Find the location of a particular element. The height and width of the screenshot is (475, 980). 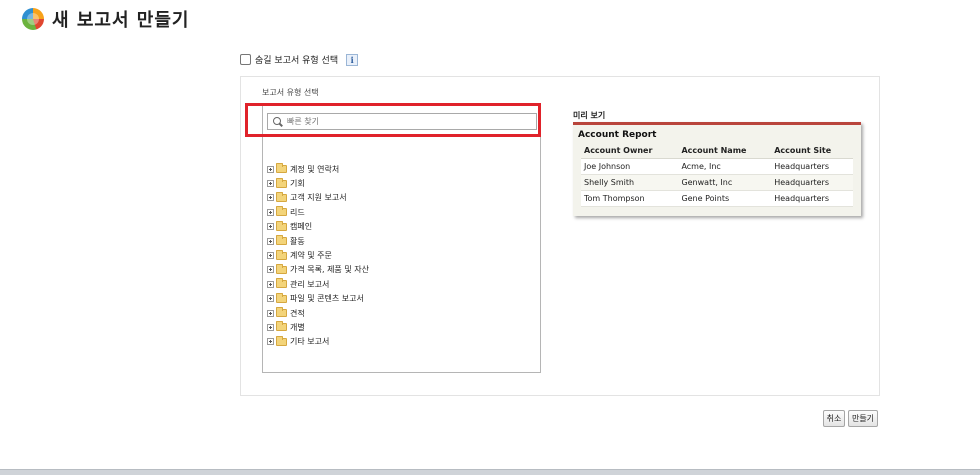

folder-tree-item: 파일 및 콘텐츠 보고서 is located at coordinates (318, 299).